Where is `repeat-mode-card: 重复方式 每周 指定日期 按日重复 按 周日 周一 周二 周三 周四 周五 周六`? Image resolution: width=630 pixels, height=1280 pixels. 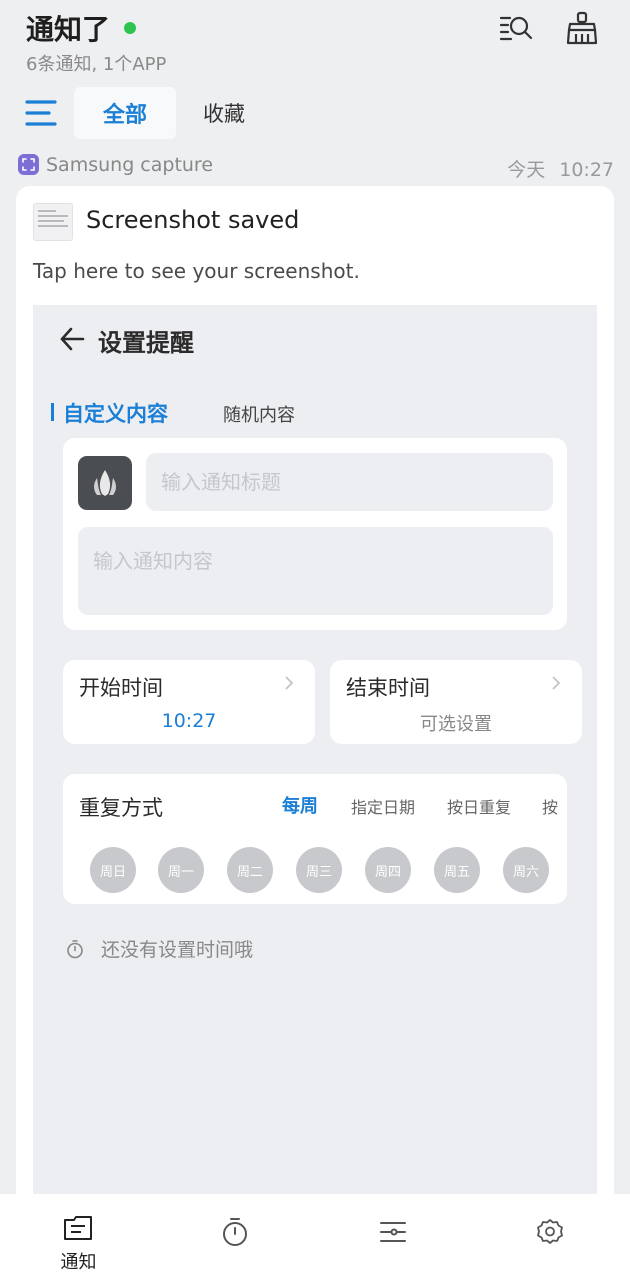 repeat-mode-card: 重复方式 每周 指定日期 按日重复 按 周日 周一 周二 周三 周四 周五 周六 is located at coordinates (315, 839).